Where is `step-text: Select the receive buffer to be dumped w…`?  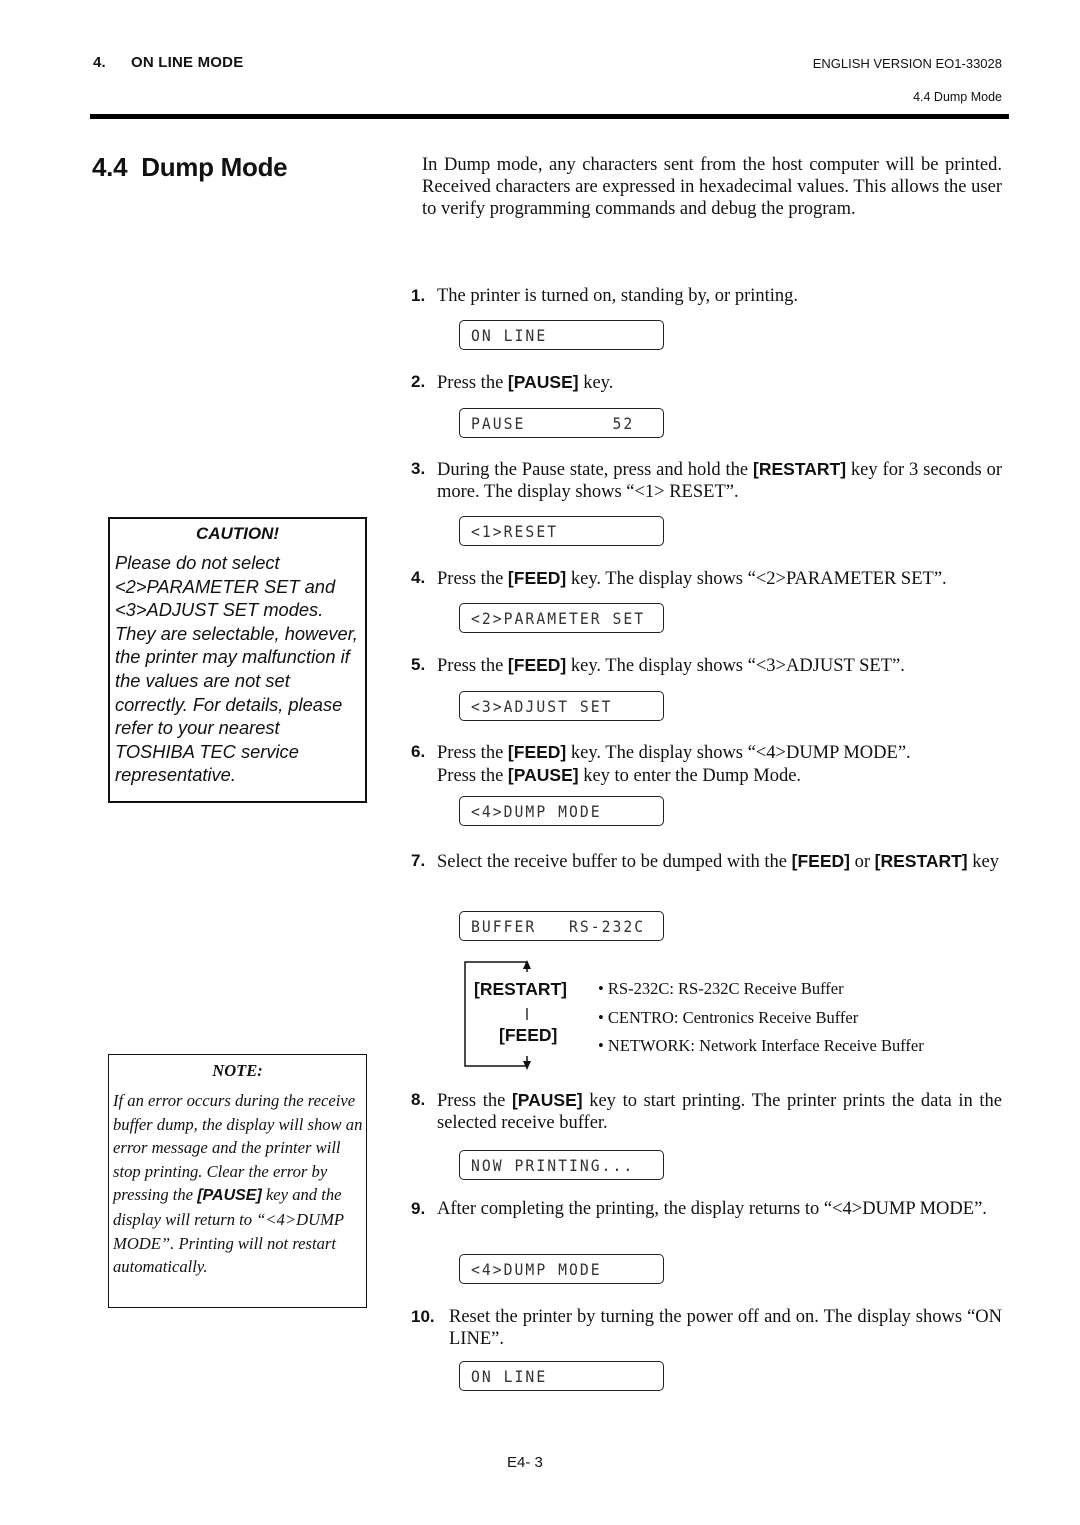 step-text: Select the receive buffer to be dumped w… is located at coordinates (706, 861).